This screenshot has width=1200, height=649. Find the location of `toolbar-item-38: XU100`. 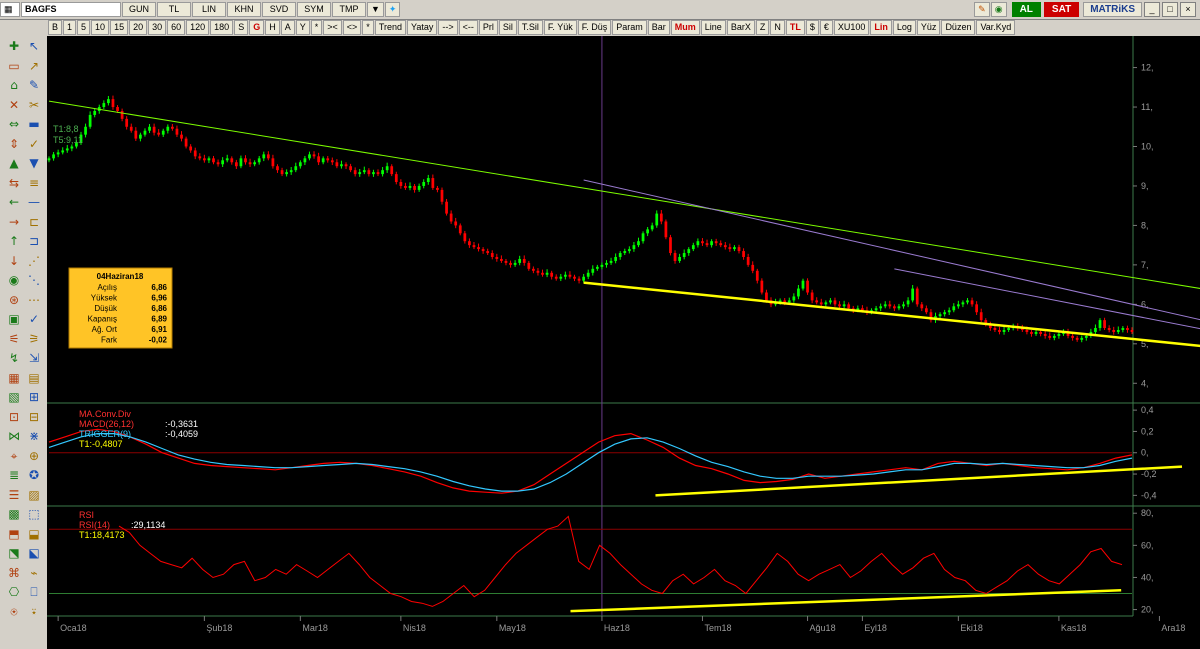

toolbar-item-38: XU100 is located at coordinates (851, 27).